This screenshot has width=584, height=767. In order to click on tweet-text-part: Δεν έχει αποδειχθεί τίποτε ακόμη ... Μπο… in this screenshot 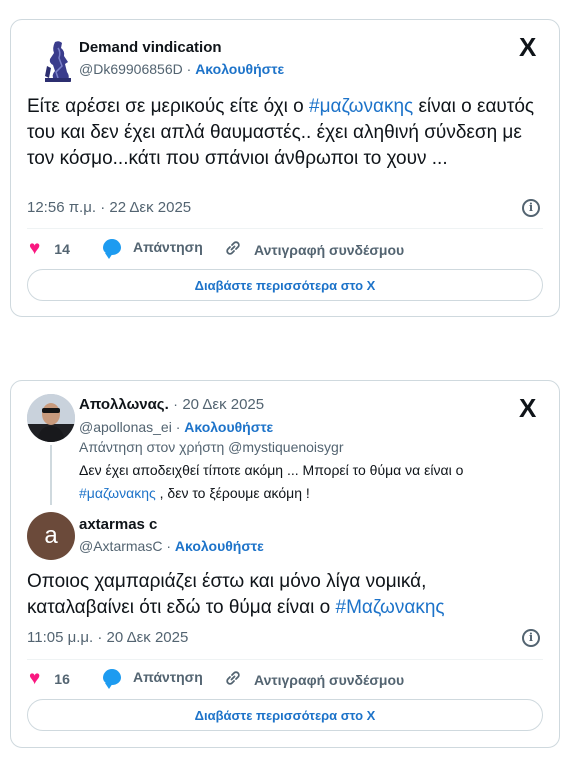, I will do `click(271, 470)`.